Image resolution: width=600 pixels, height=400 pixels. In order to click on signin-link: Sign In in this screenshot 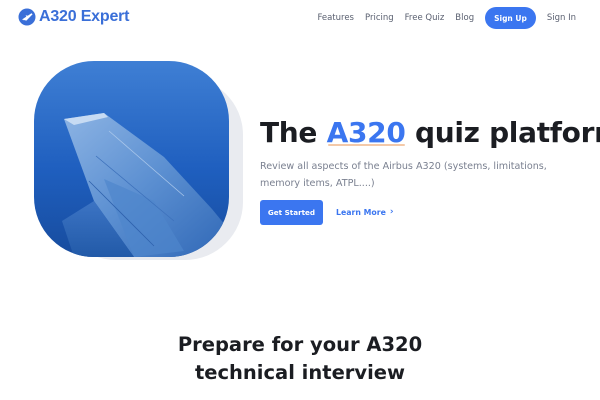, I will do `click(561, 18)`.